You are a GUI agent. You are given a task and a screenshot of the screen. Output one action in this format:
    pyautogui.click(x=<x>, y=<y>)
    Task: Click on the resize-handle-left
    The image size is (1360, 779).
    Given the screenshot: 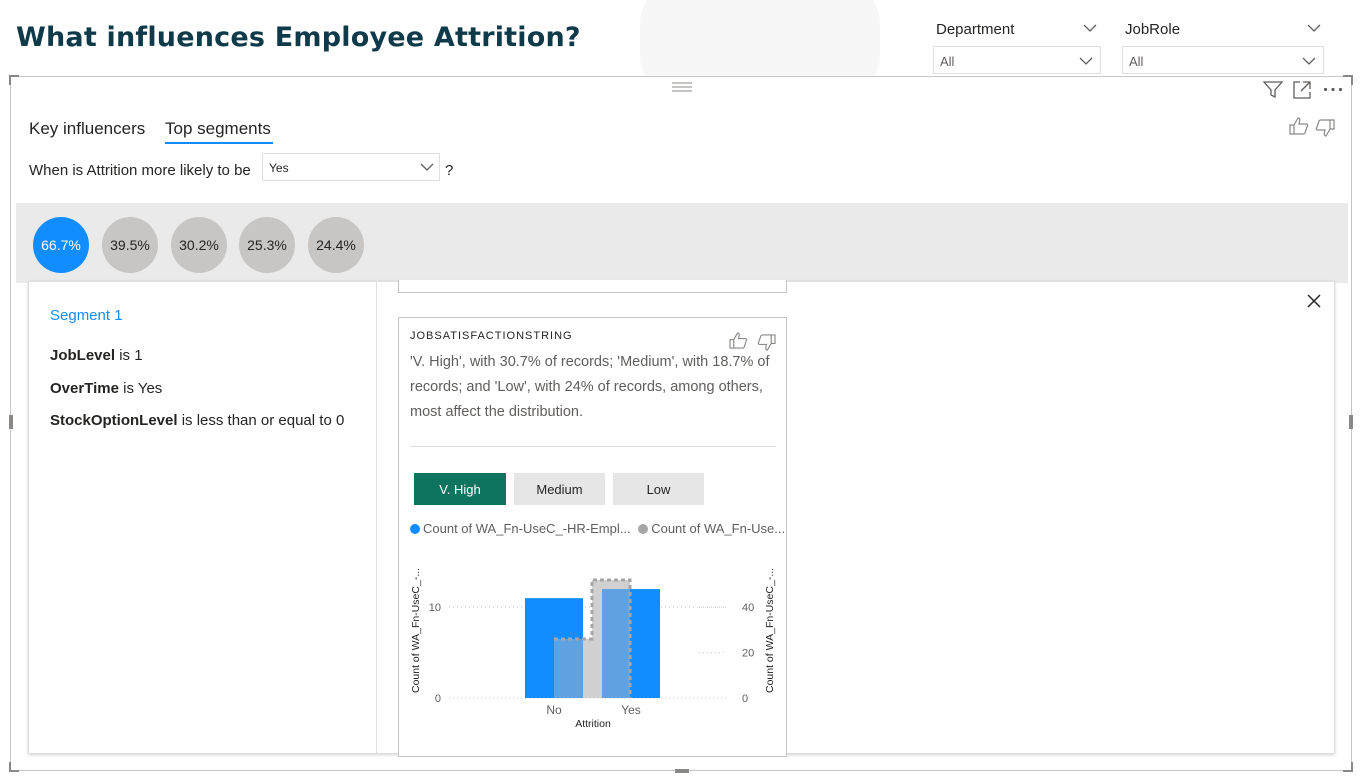 What is the action you would take?
    pyautogui.click(x=11, y=422)
    